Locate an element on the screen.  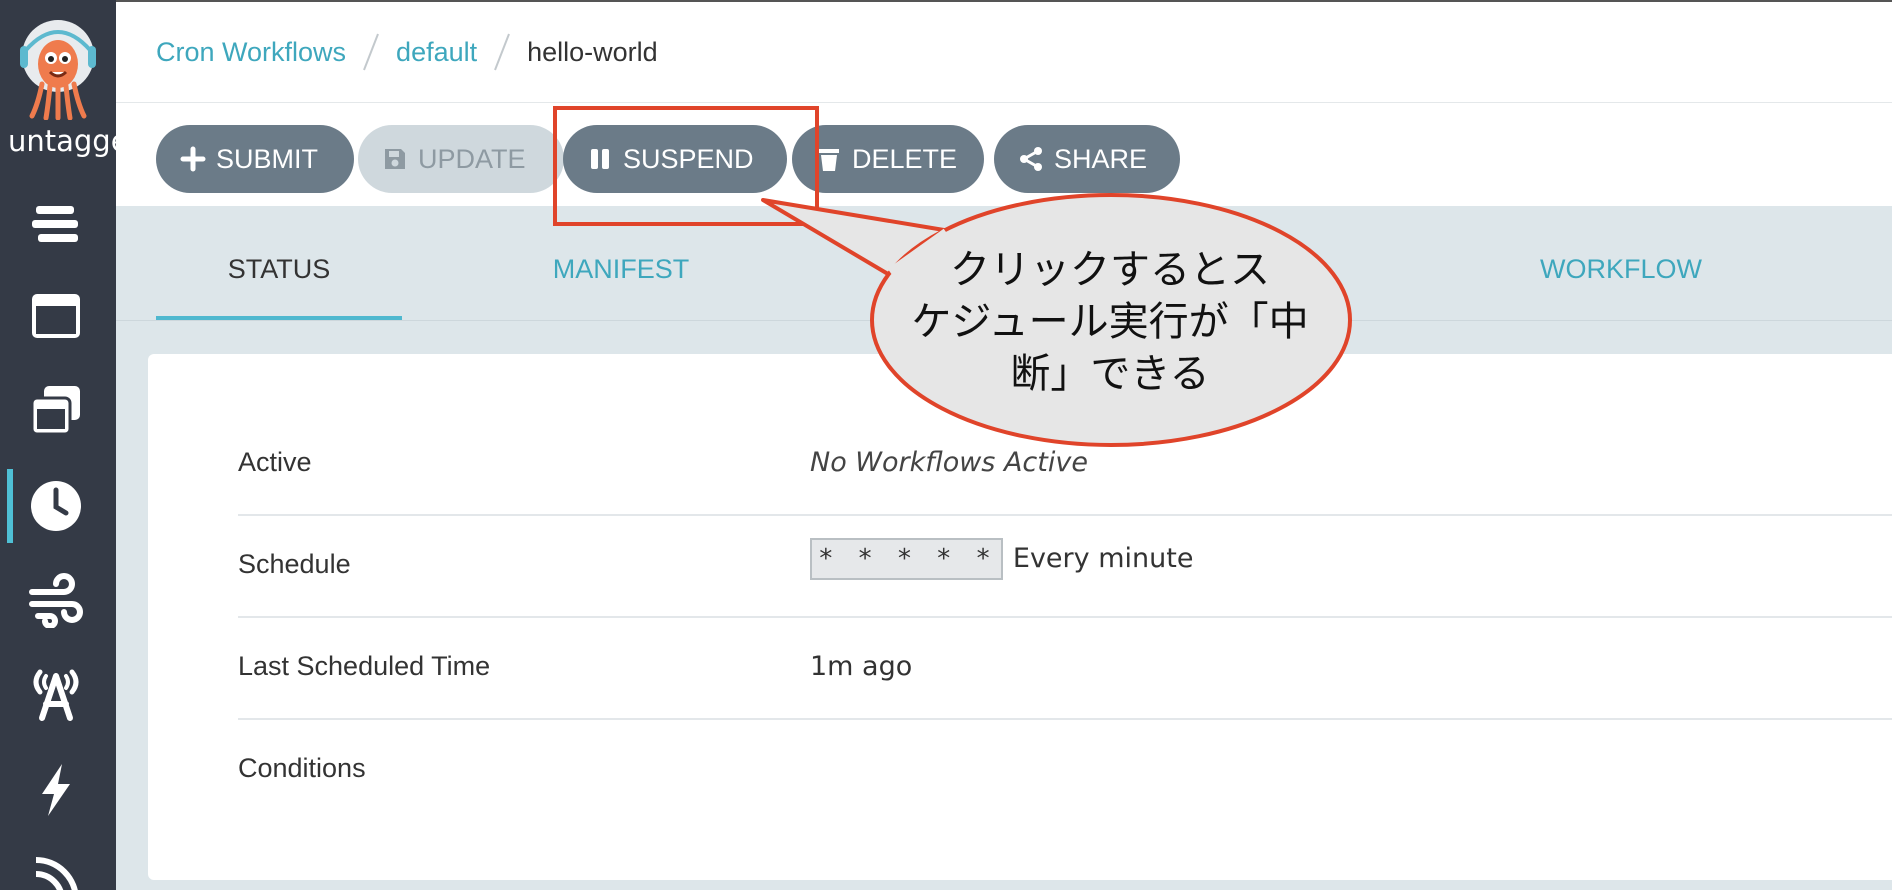
clock-icon is located at coordinates (56, 506).